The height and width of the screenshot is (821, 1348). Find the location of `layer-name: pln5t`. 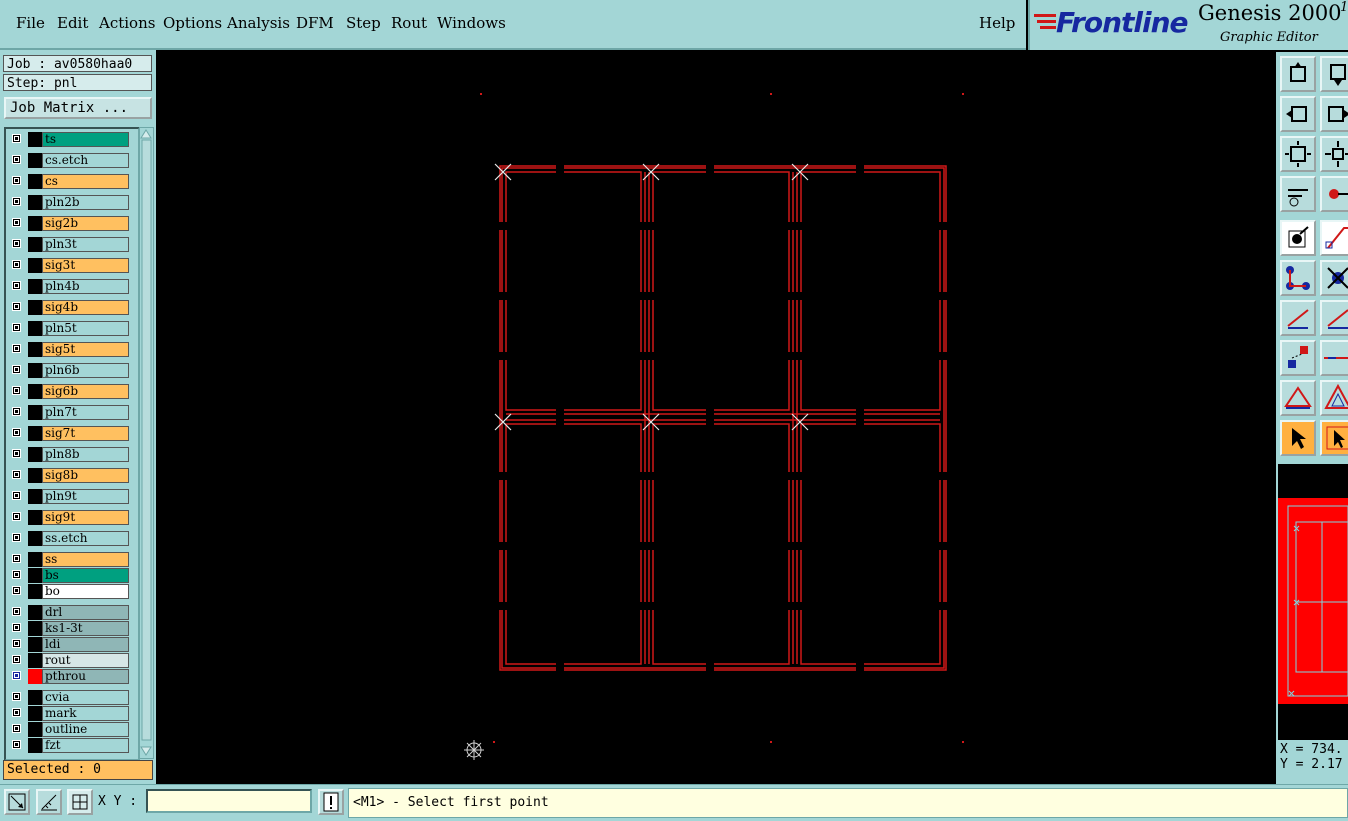

layer-name: pln5t is located at coordinates (85, 328).